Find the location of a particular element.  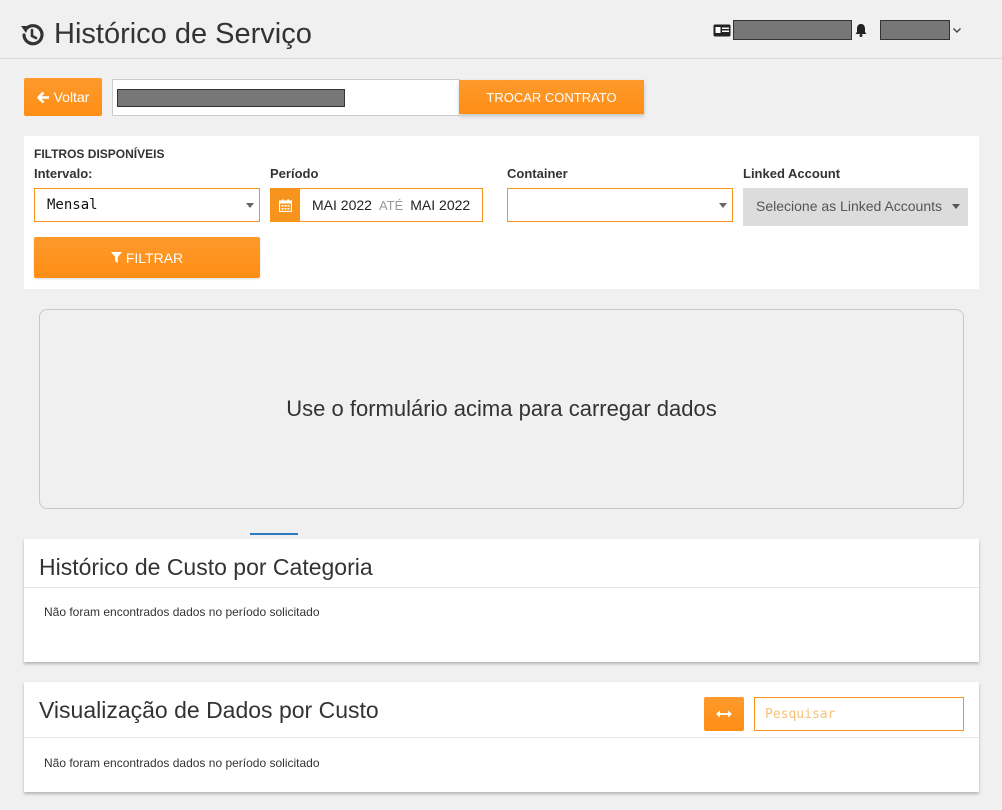

id-card-icon is located at coordinates (722, 30).